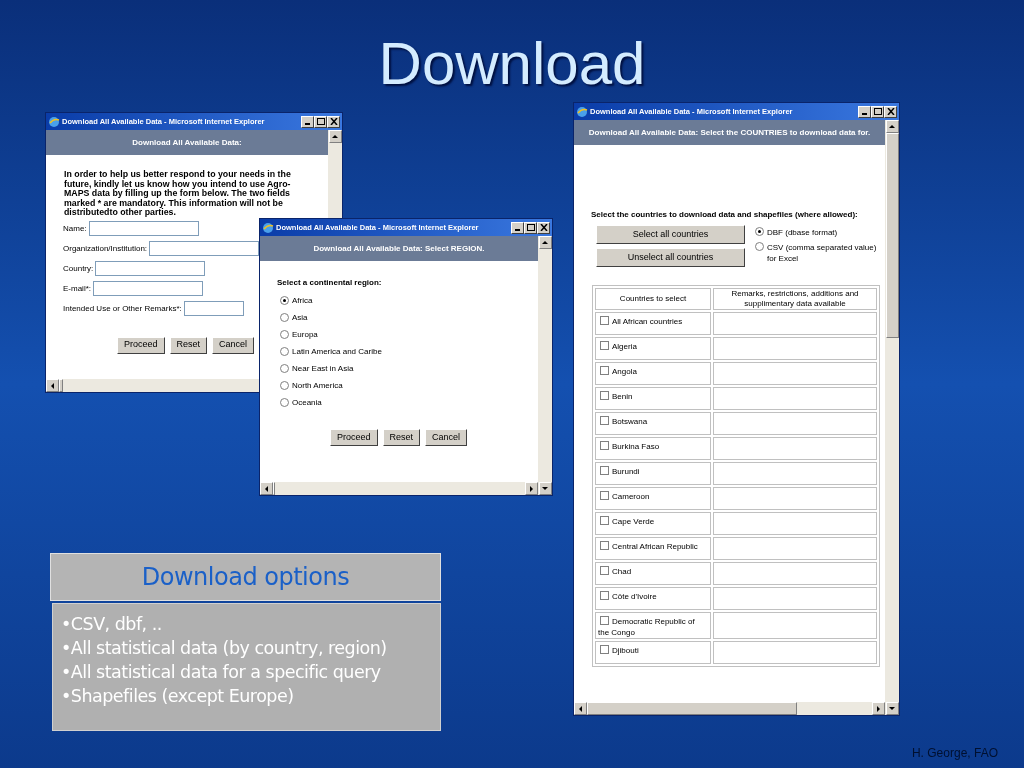 The height and width of the screenshot is (768, 1024). I want to click on radio-label: CSV (comma separated value) for Excel, so click(822, 253).